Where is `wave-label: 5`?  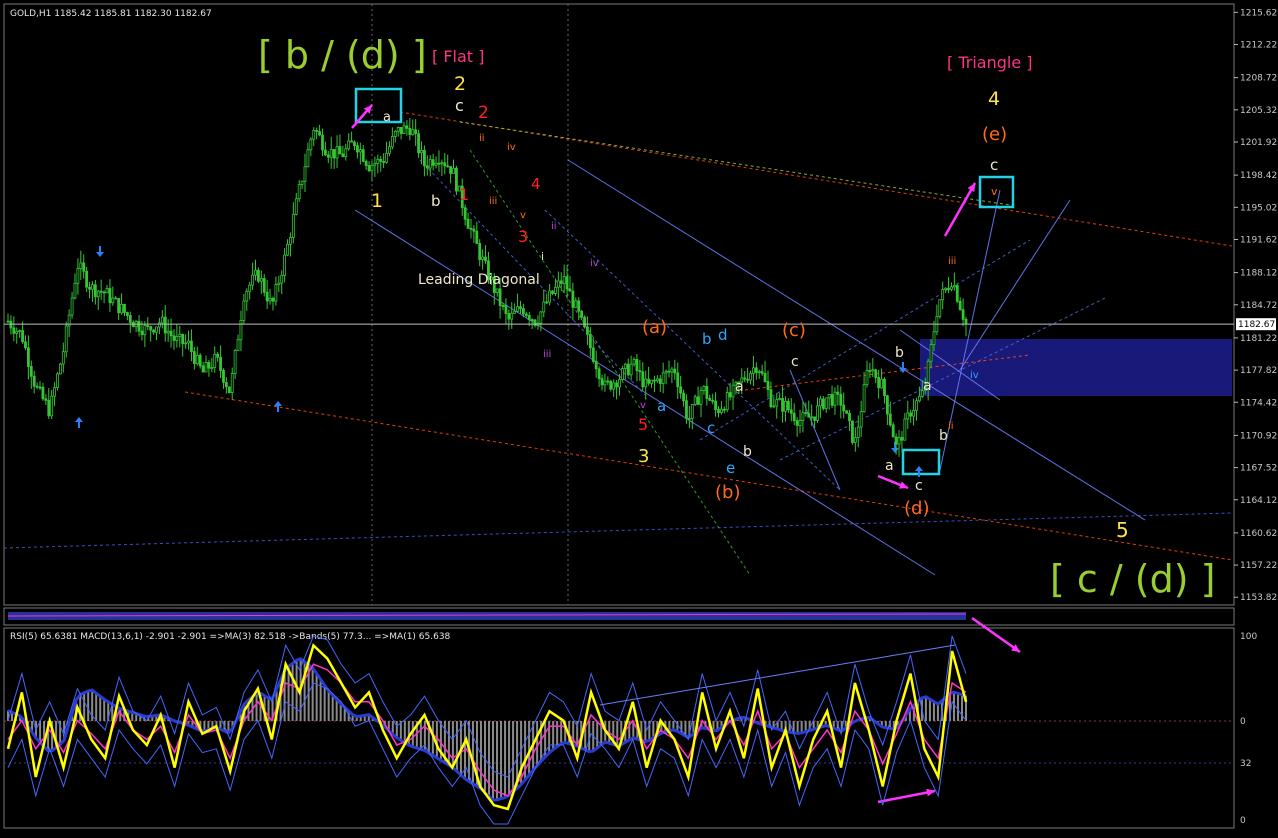
wave-label: 5 is located at coordinates (1122, 530).